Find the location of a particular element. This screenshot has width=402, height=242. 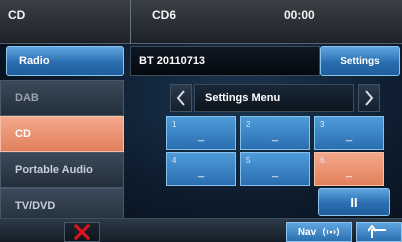

nav-label: Nav is located at coordinates (307, 232).